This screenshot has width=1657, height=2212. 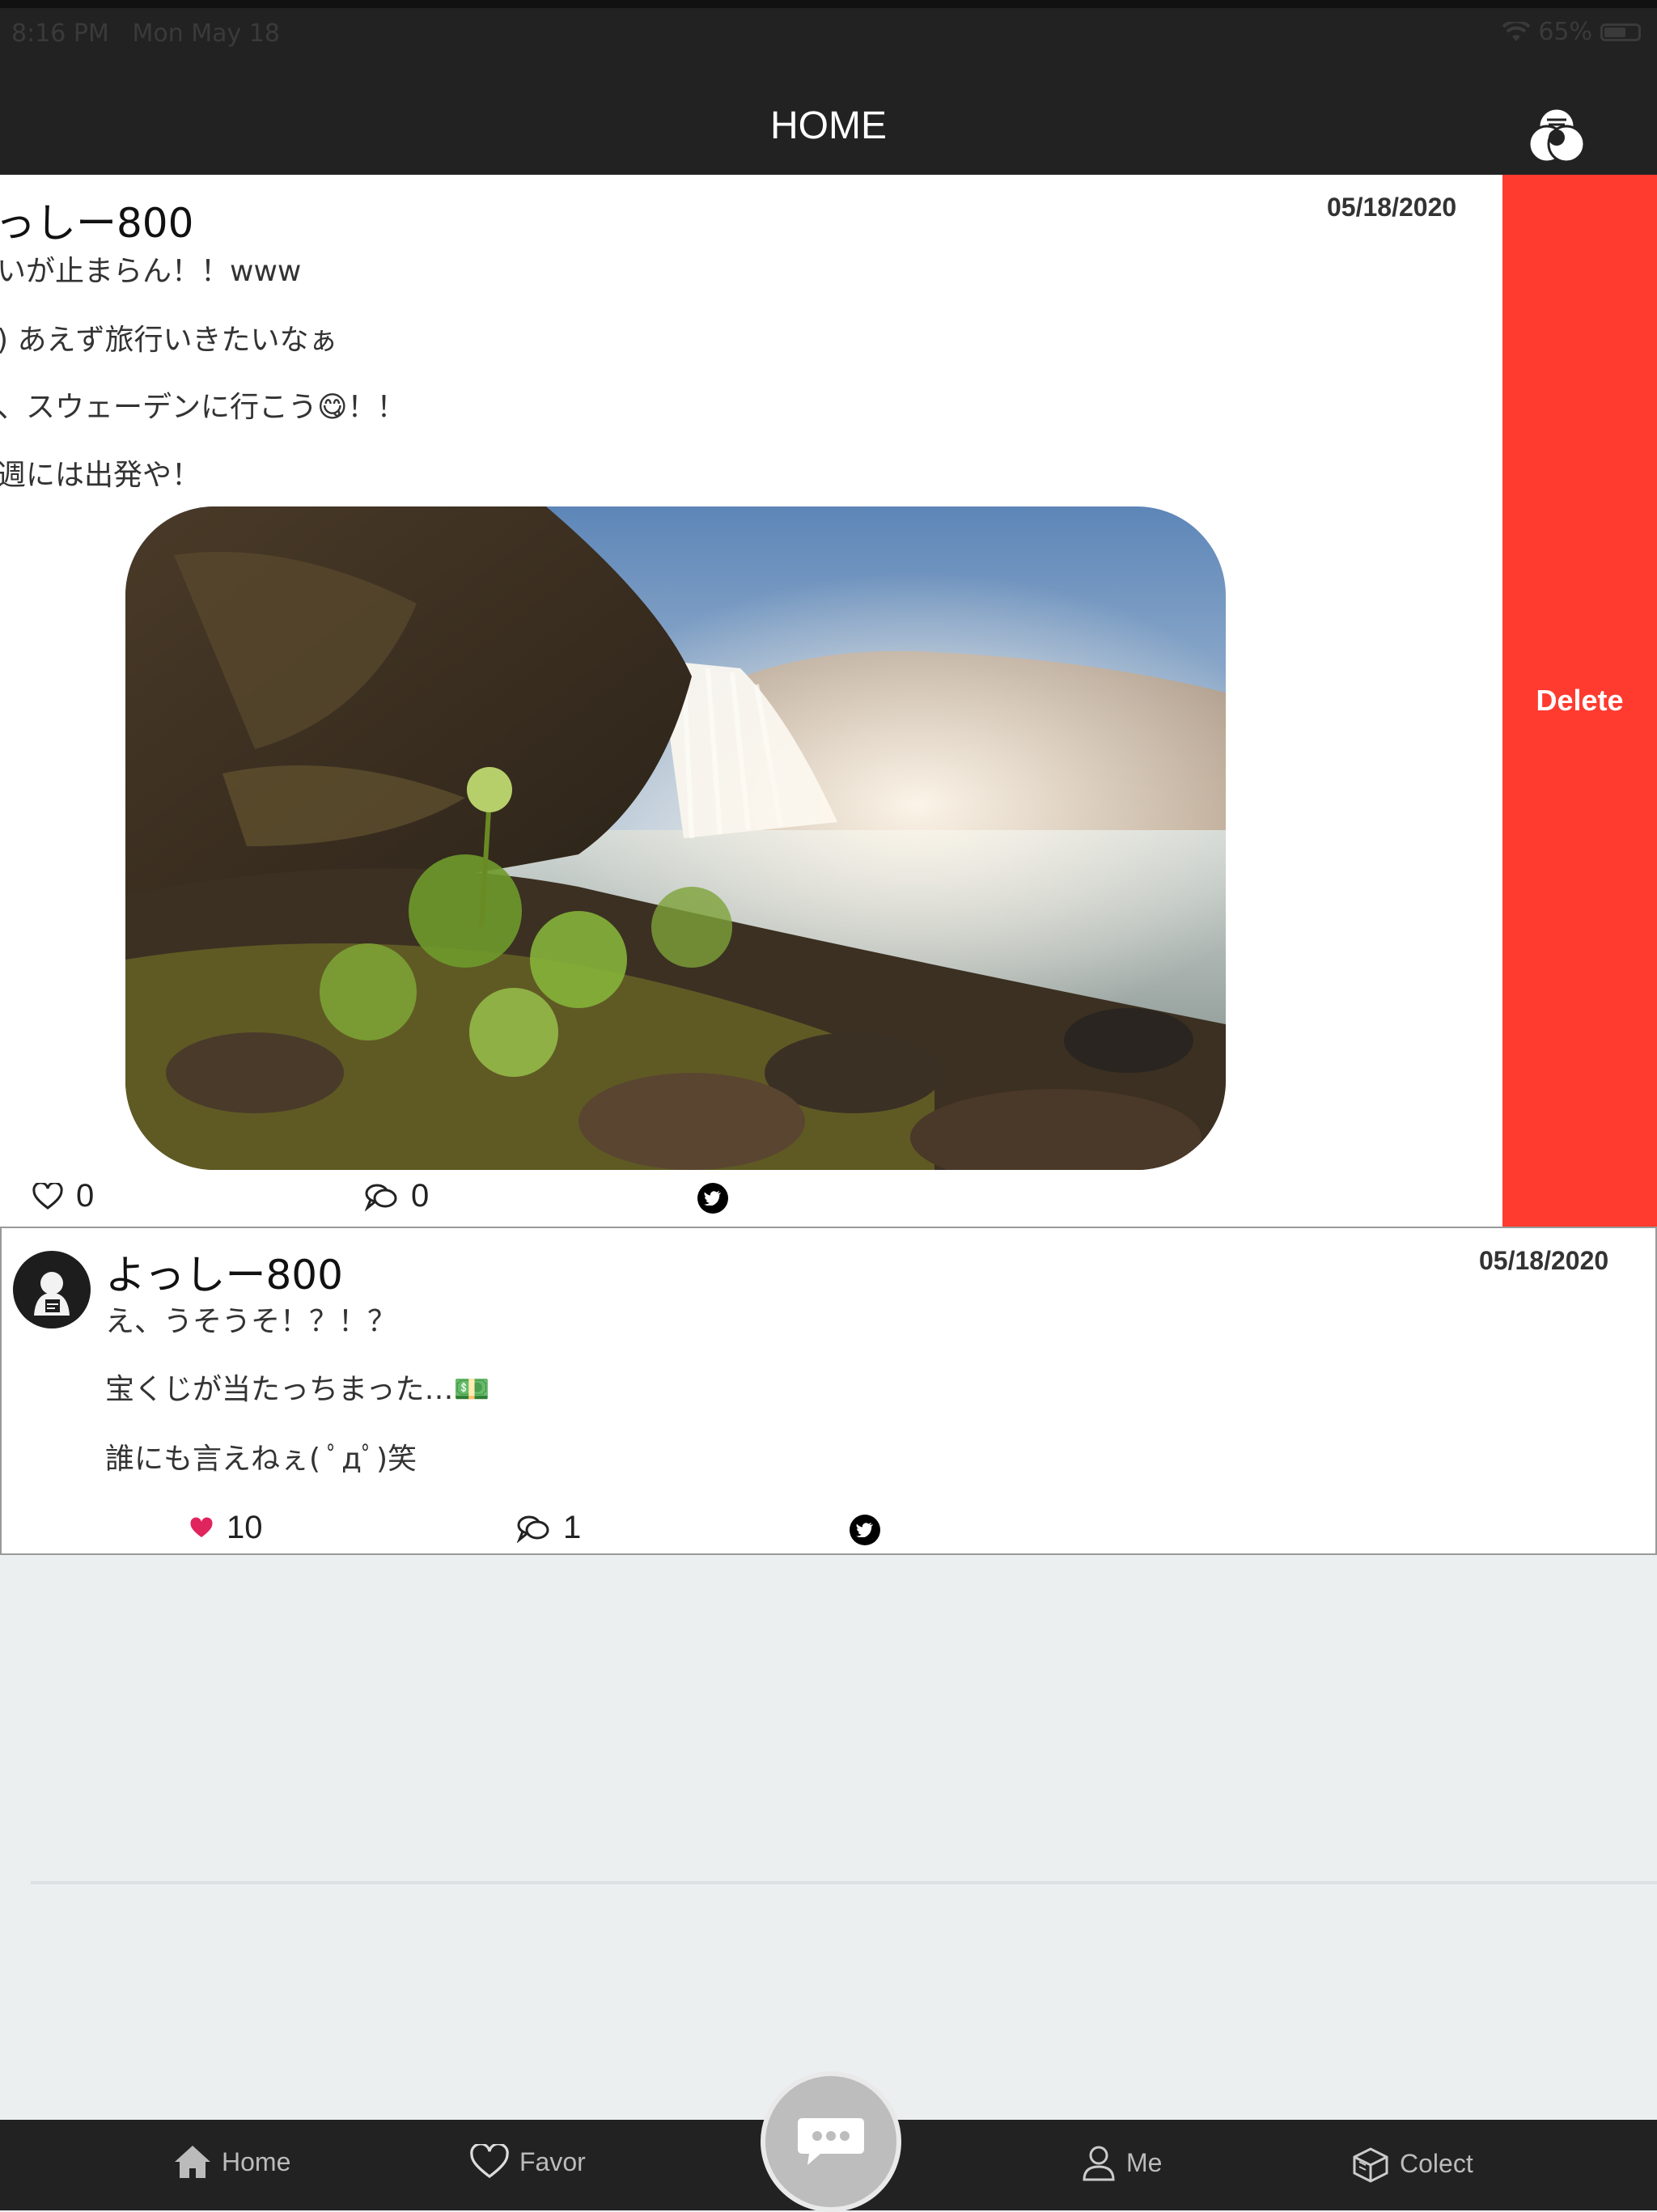 What do you see at coordinates (1620, 32) in the screenshot?
I see `battery-icon` at bounding box center [1620, 32].